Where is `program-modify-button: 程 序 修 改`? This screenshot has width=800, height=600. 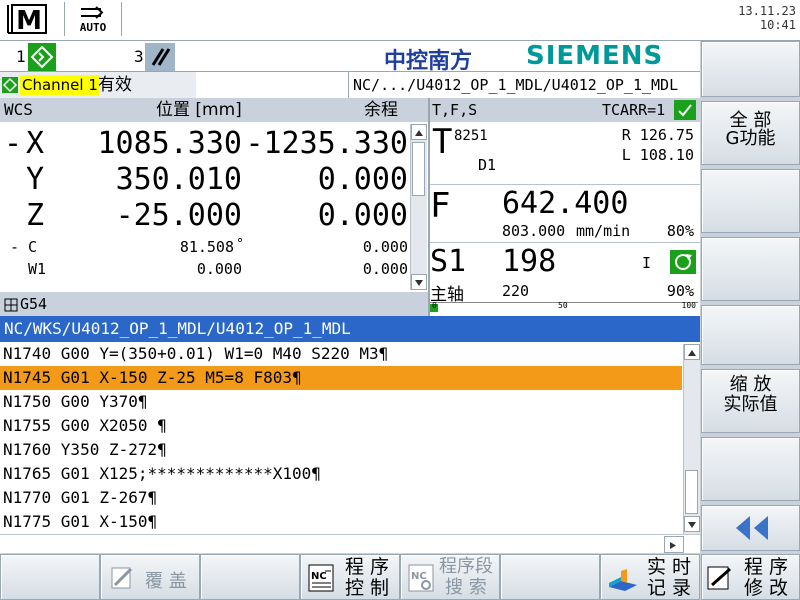 program-modify-button: 程 序 修 改 is located at coordinates (750, 577).